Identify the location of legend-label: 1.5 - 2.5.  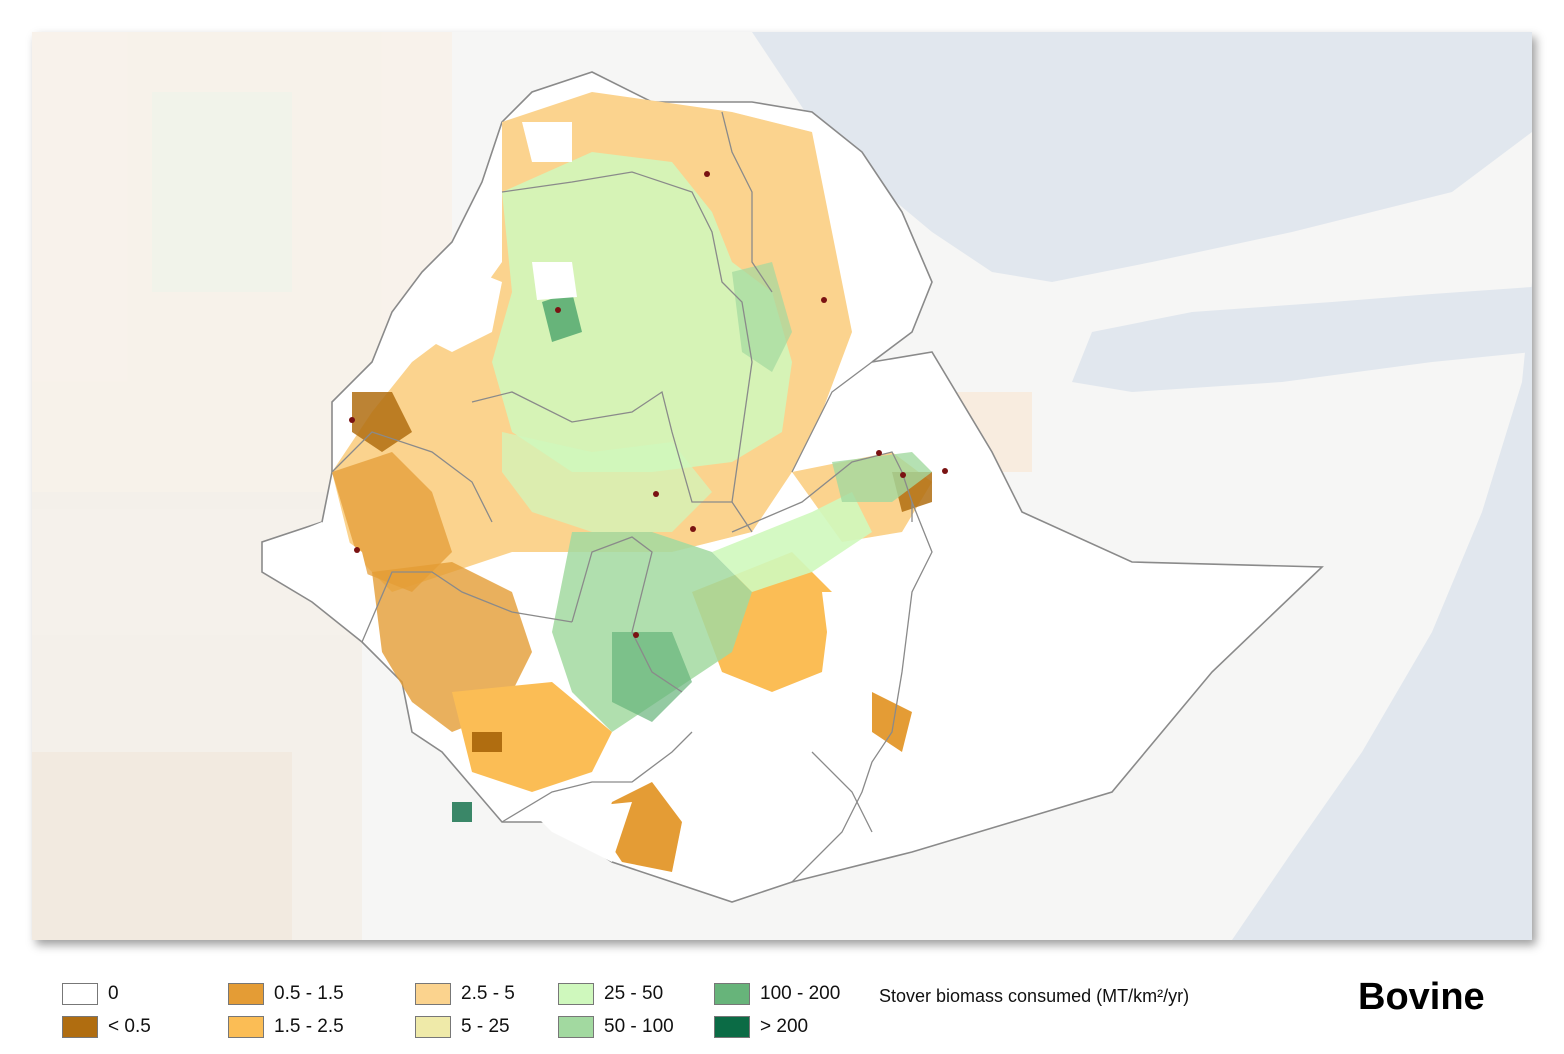
(309, 1026).